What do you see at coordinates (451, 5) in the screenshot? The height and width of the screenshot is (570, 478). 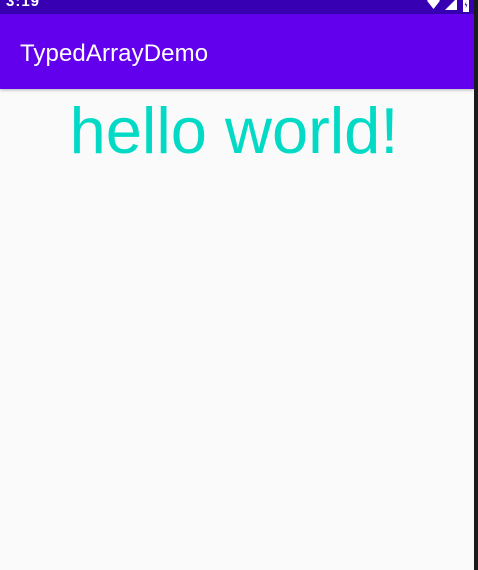 I see `signal-icon` at bounding box center [451, 5].